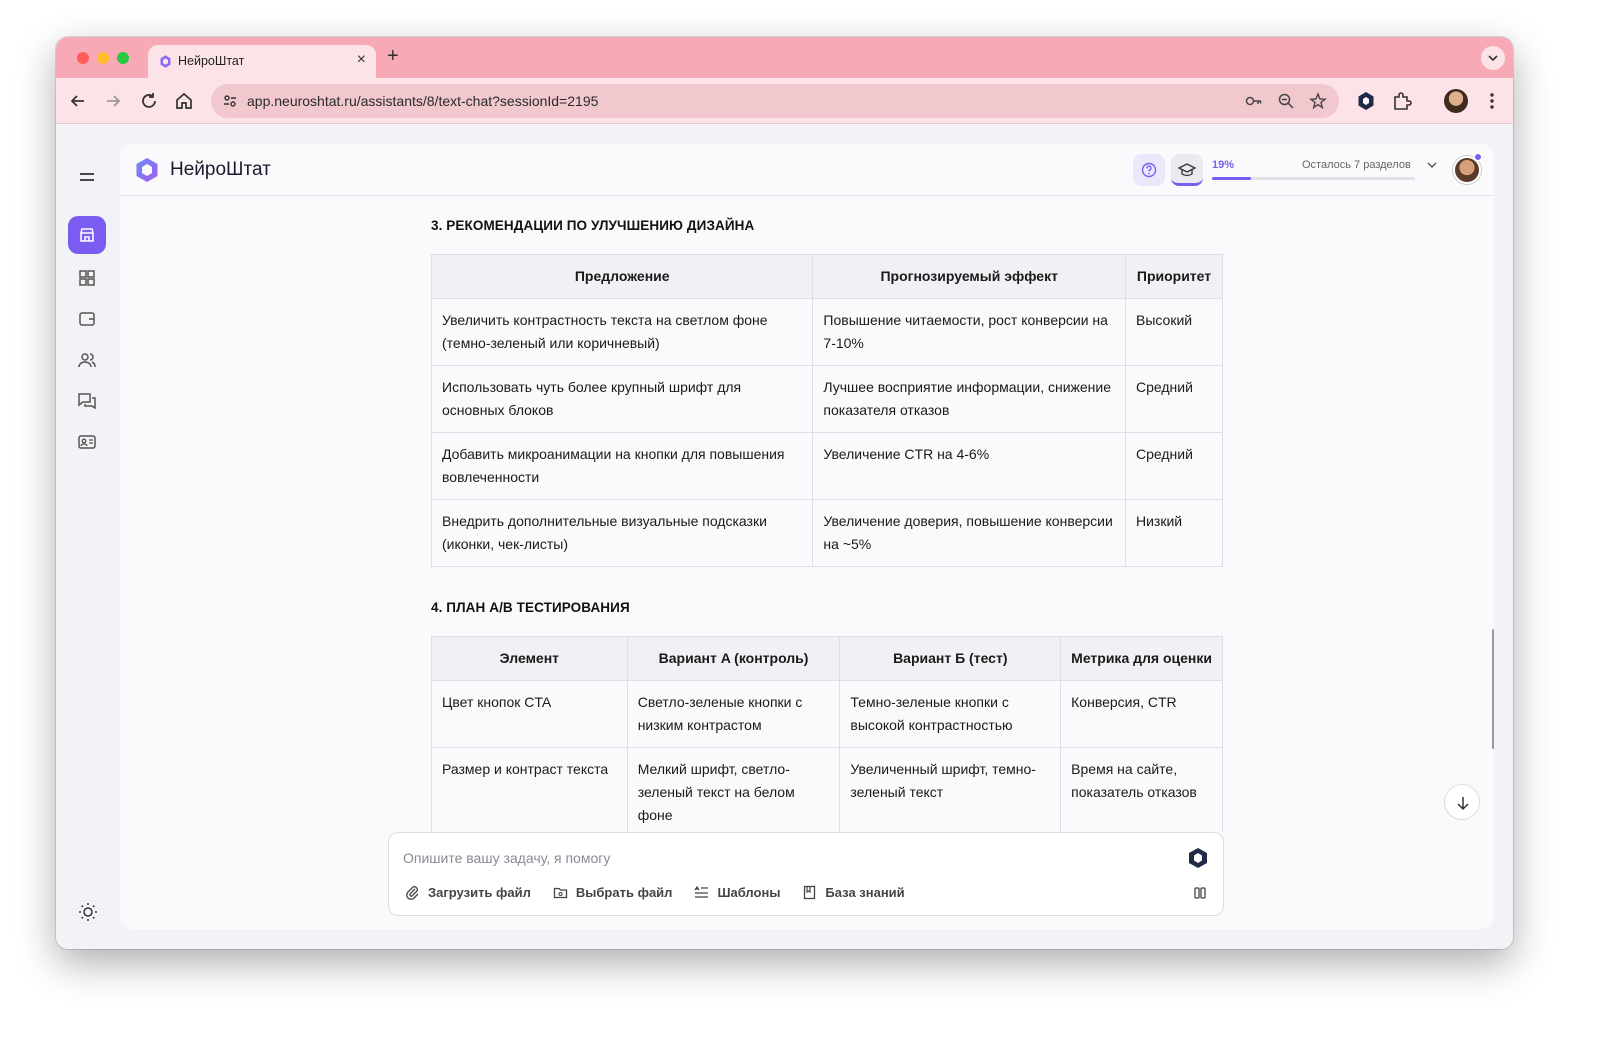  What do you see at coordinates (622, 276) in the screenshot?
I see `column-header: Предложение` at bounding box center [622, 276].